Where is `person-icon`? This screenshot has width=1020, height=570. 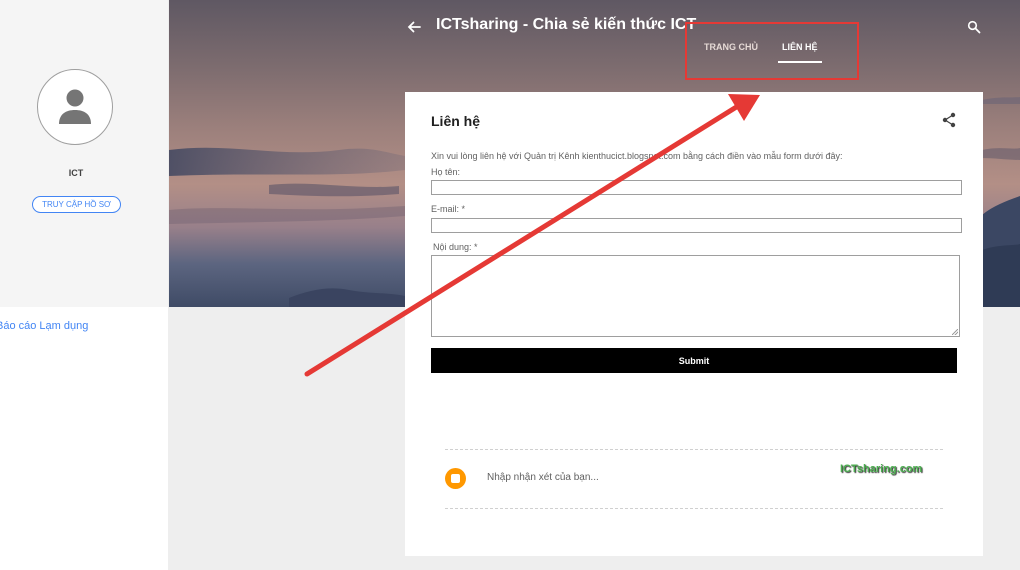 person-icon is located at coordinates (75, 106).